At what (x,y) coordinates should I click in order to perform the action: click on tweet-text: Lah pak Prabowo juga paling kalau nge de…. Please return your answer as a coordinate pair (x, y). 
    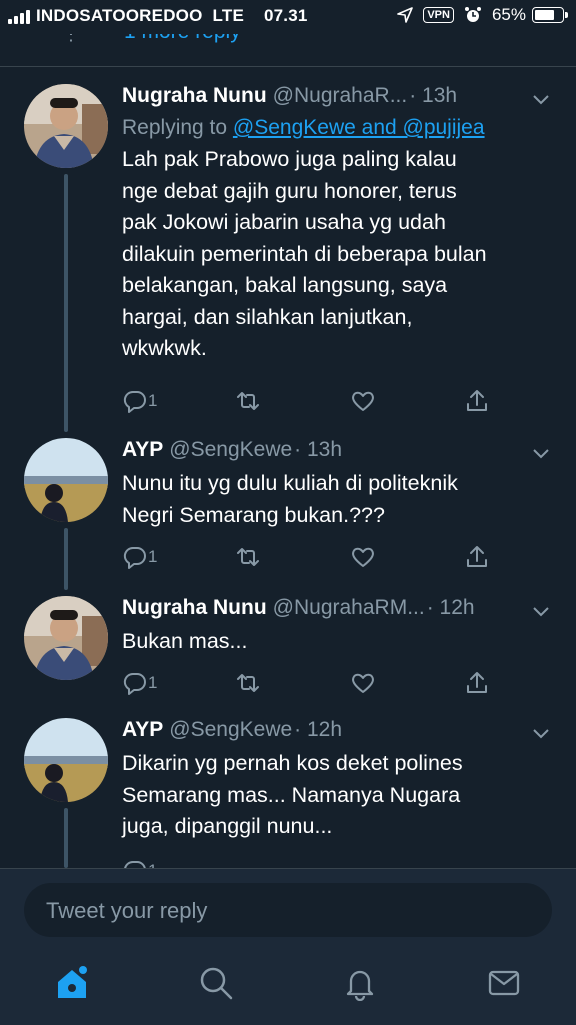
    Looking at the image, I should click on (304, 253).